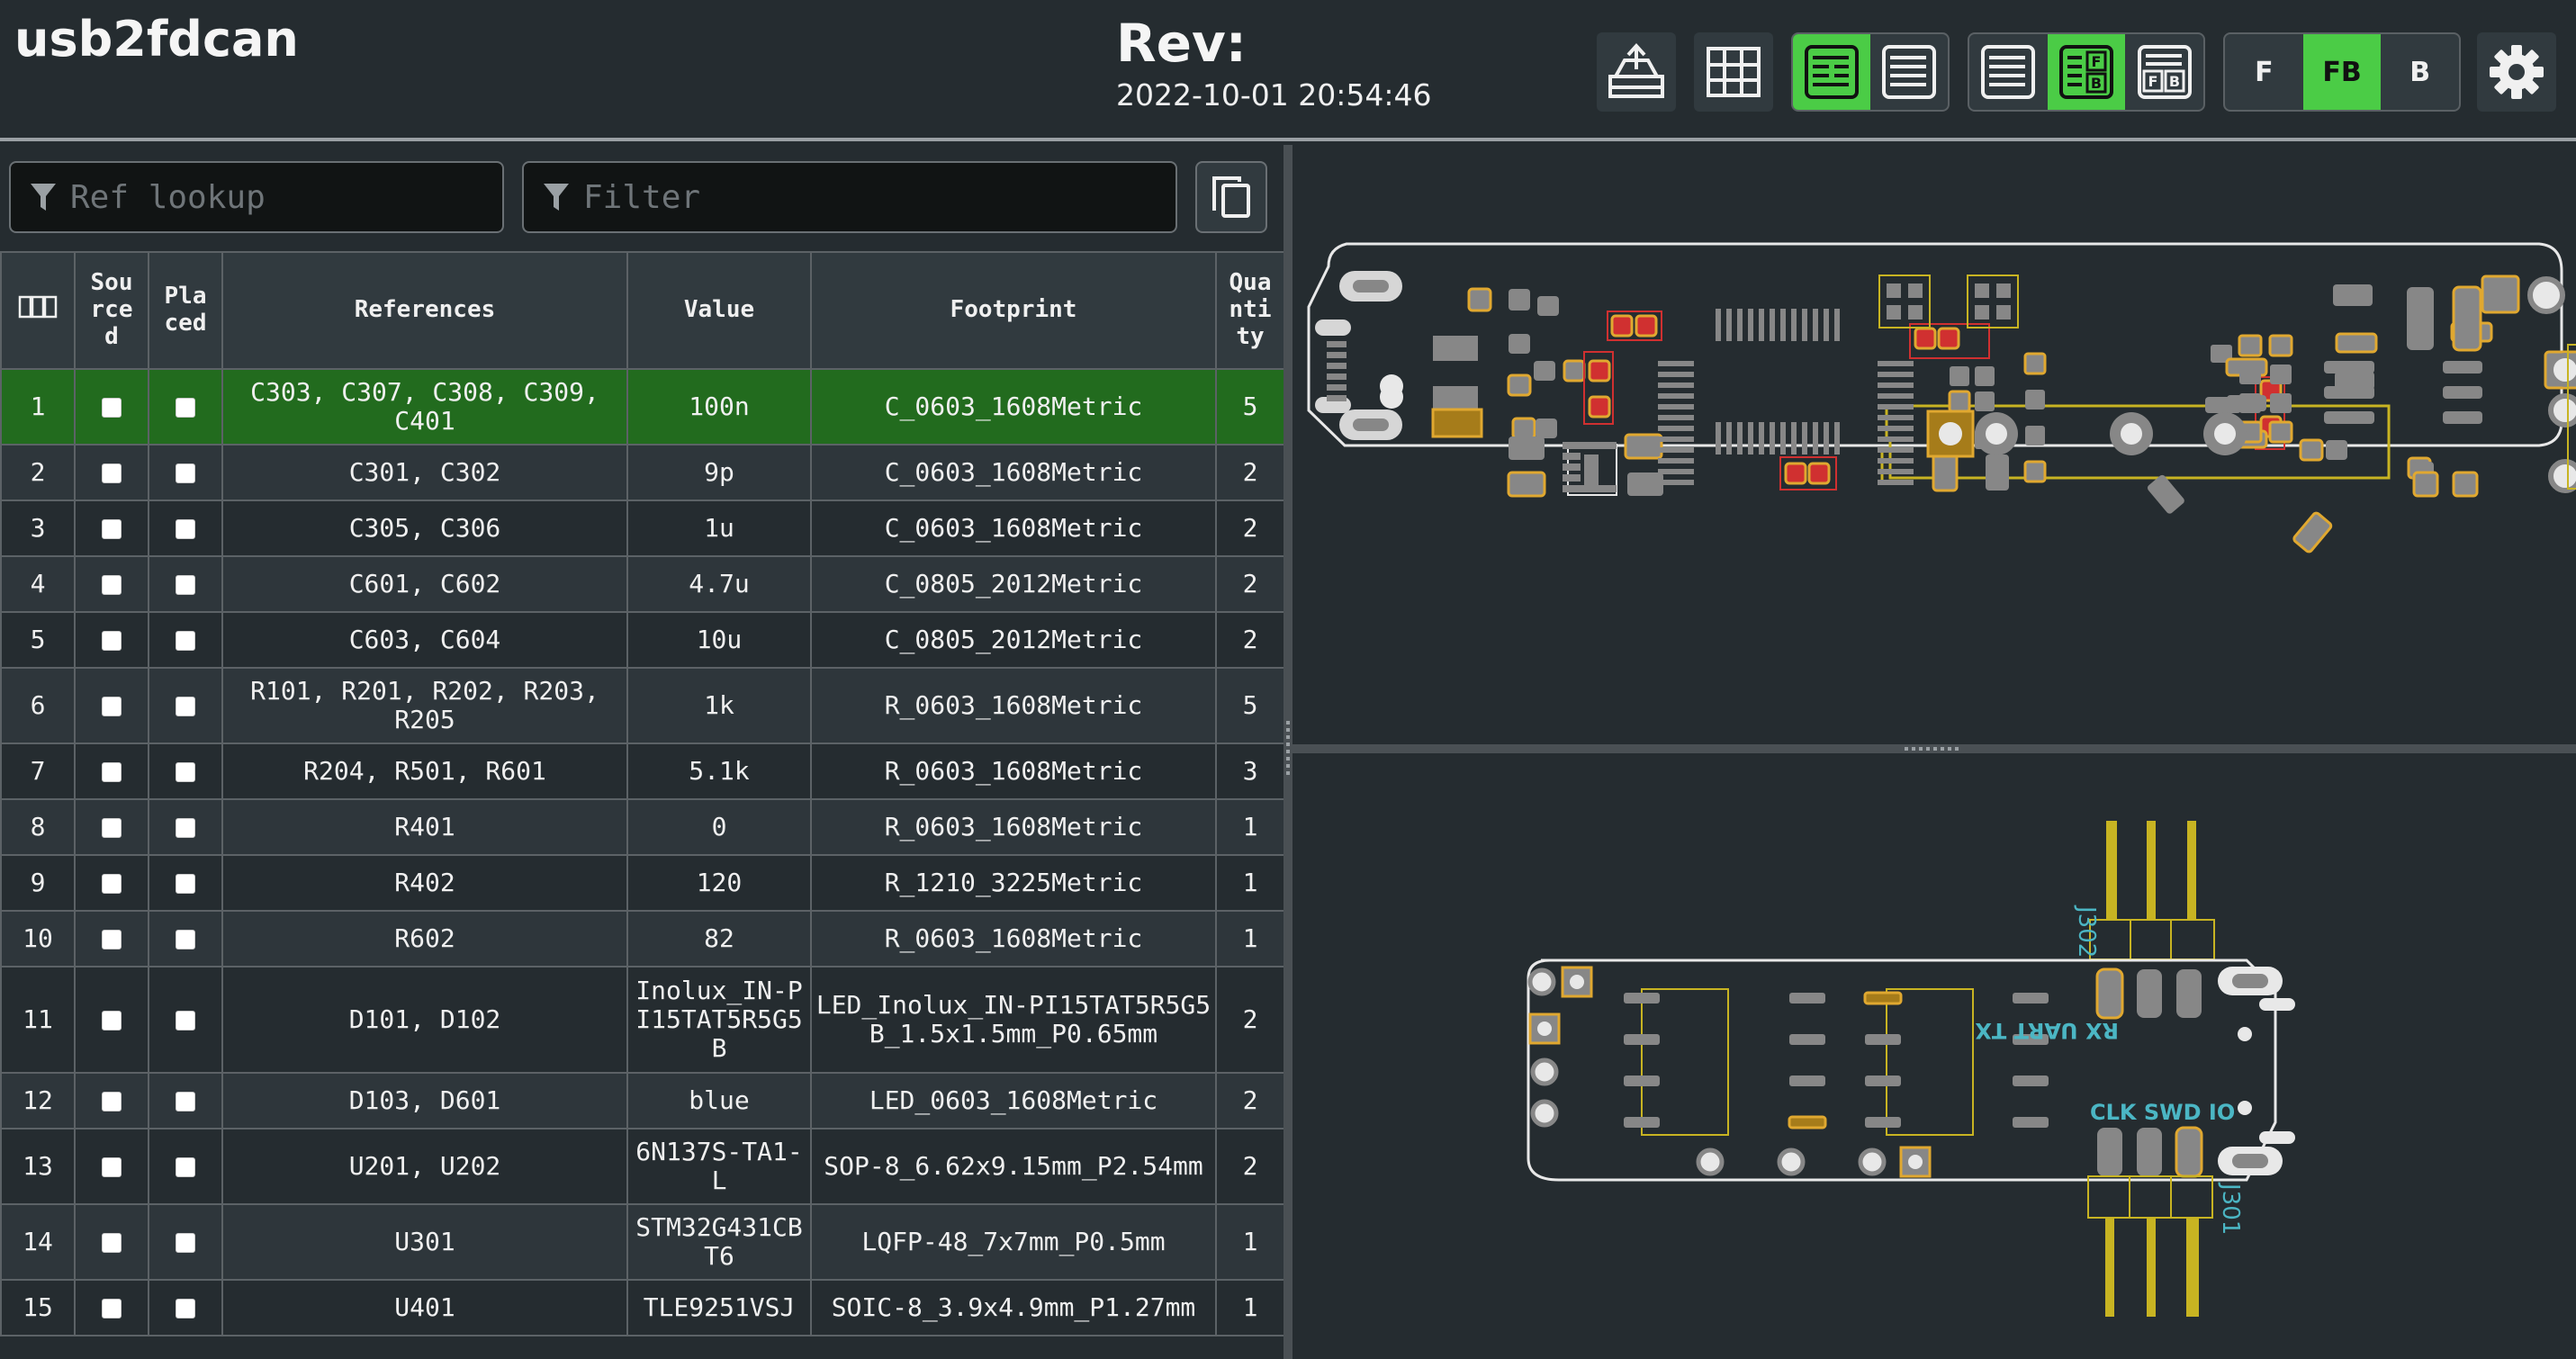  I want to click on table-row: 14 U301 STM32G431CBT6 LQFP-48_7x7mm_P0.5mm 1, so click(642, 1242).